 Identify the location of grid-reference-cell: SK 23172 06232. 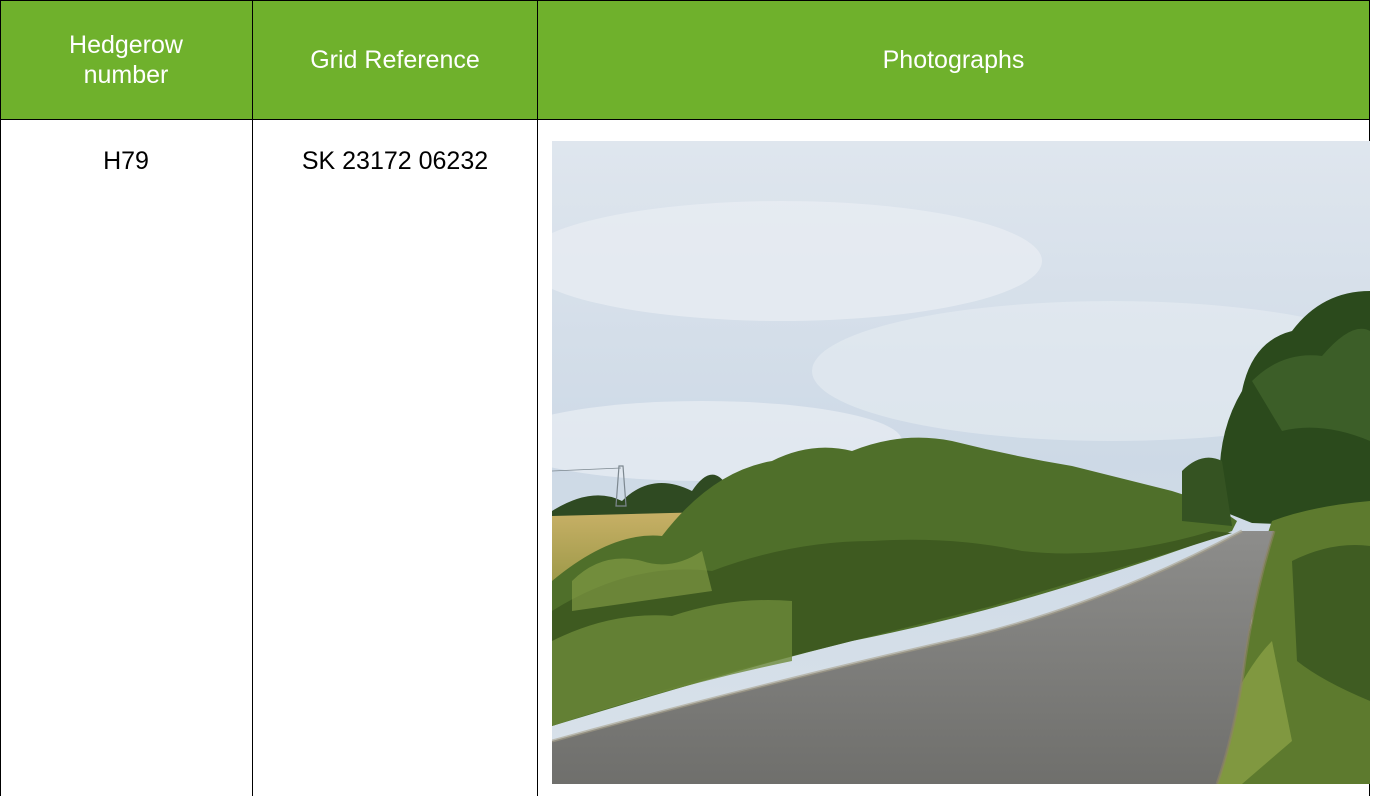
(395, 161).